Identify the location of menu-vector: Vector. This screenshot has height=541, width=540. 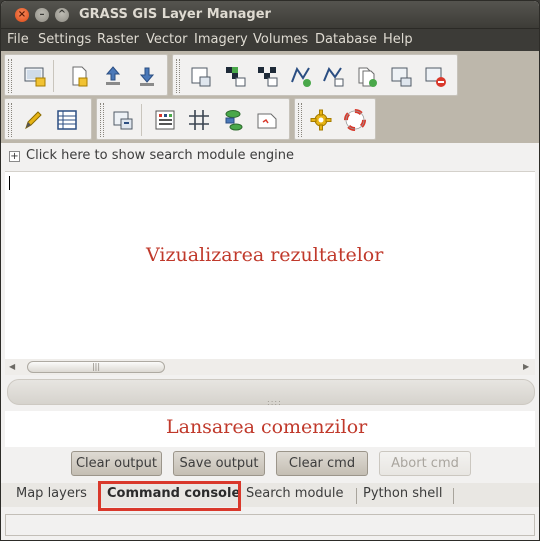
(166, 39).